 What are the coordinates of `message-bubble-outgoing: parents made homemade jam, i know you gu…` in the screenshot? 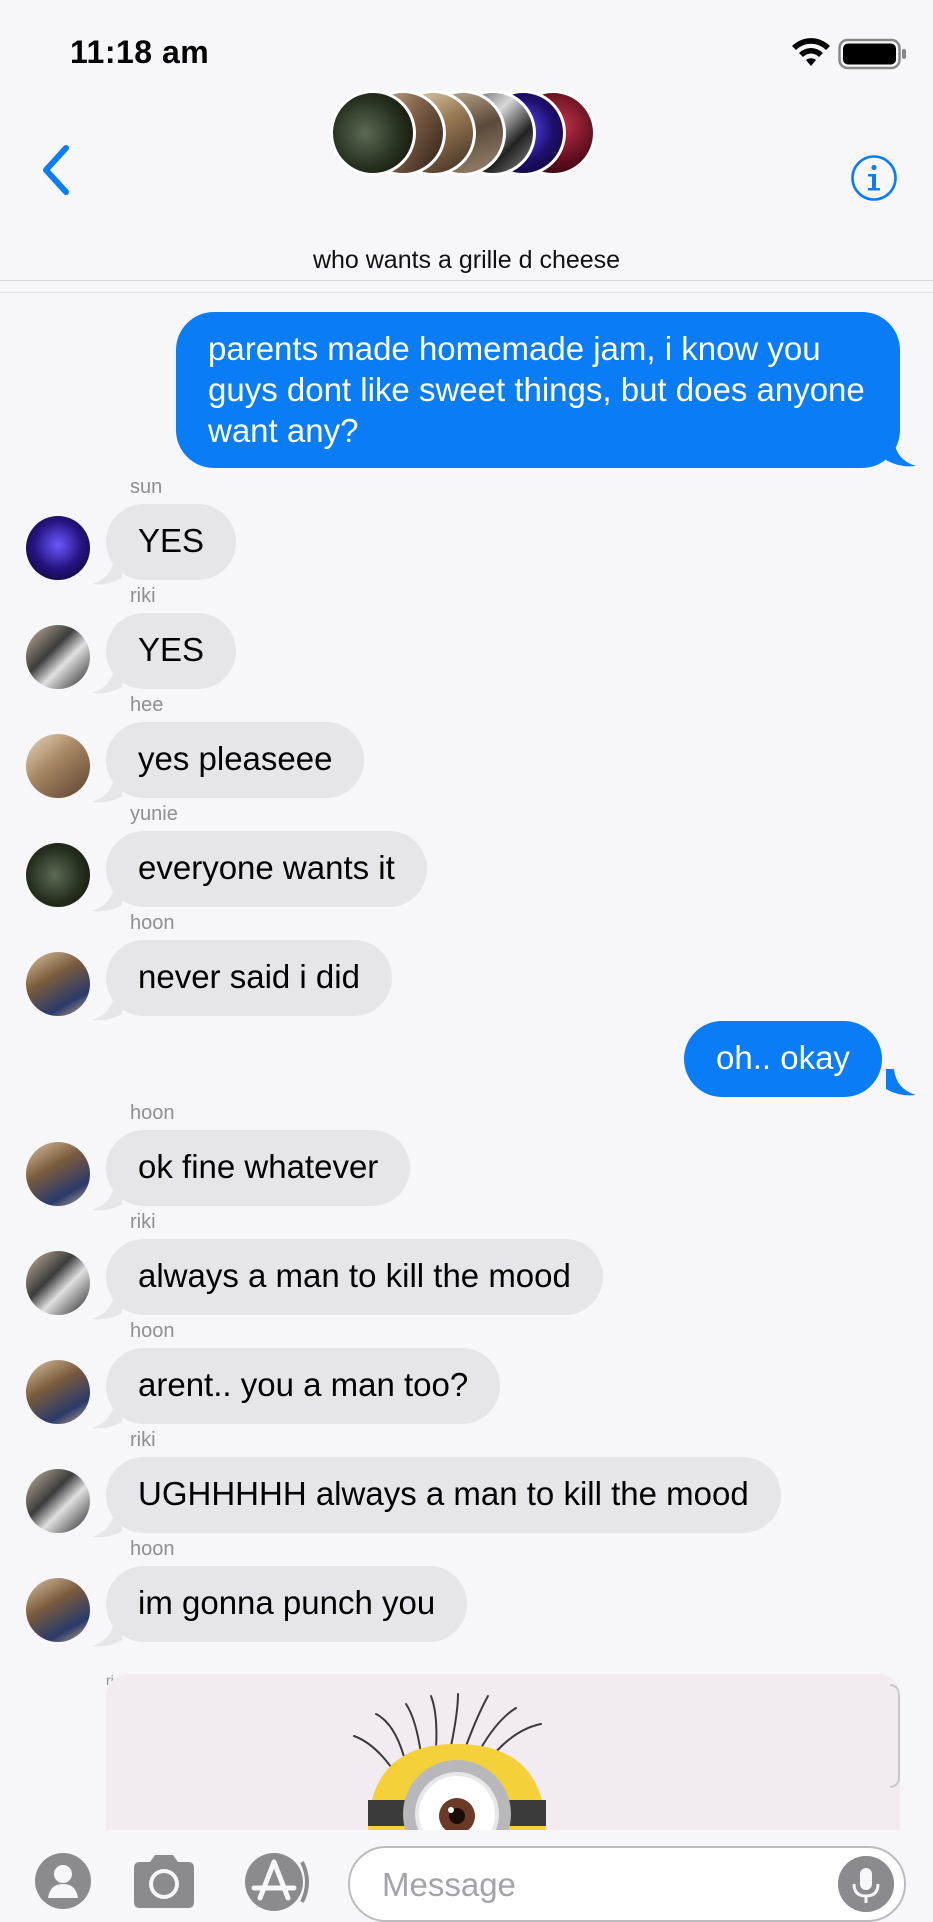 It's located at (538, 390).